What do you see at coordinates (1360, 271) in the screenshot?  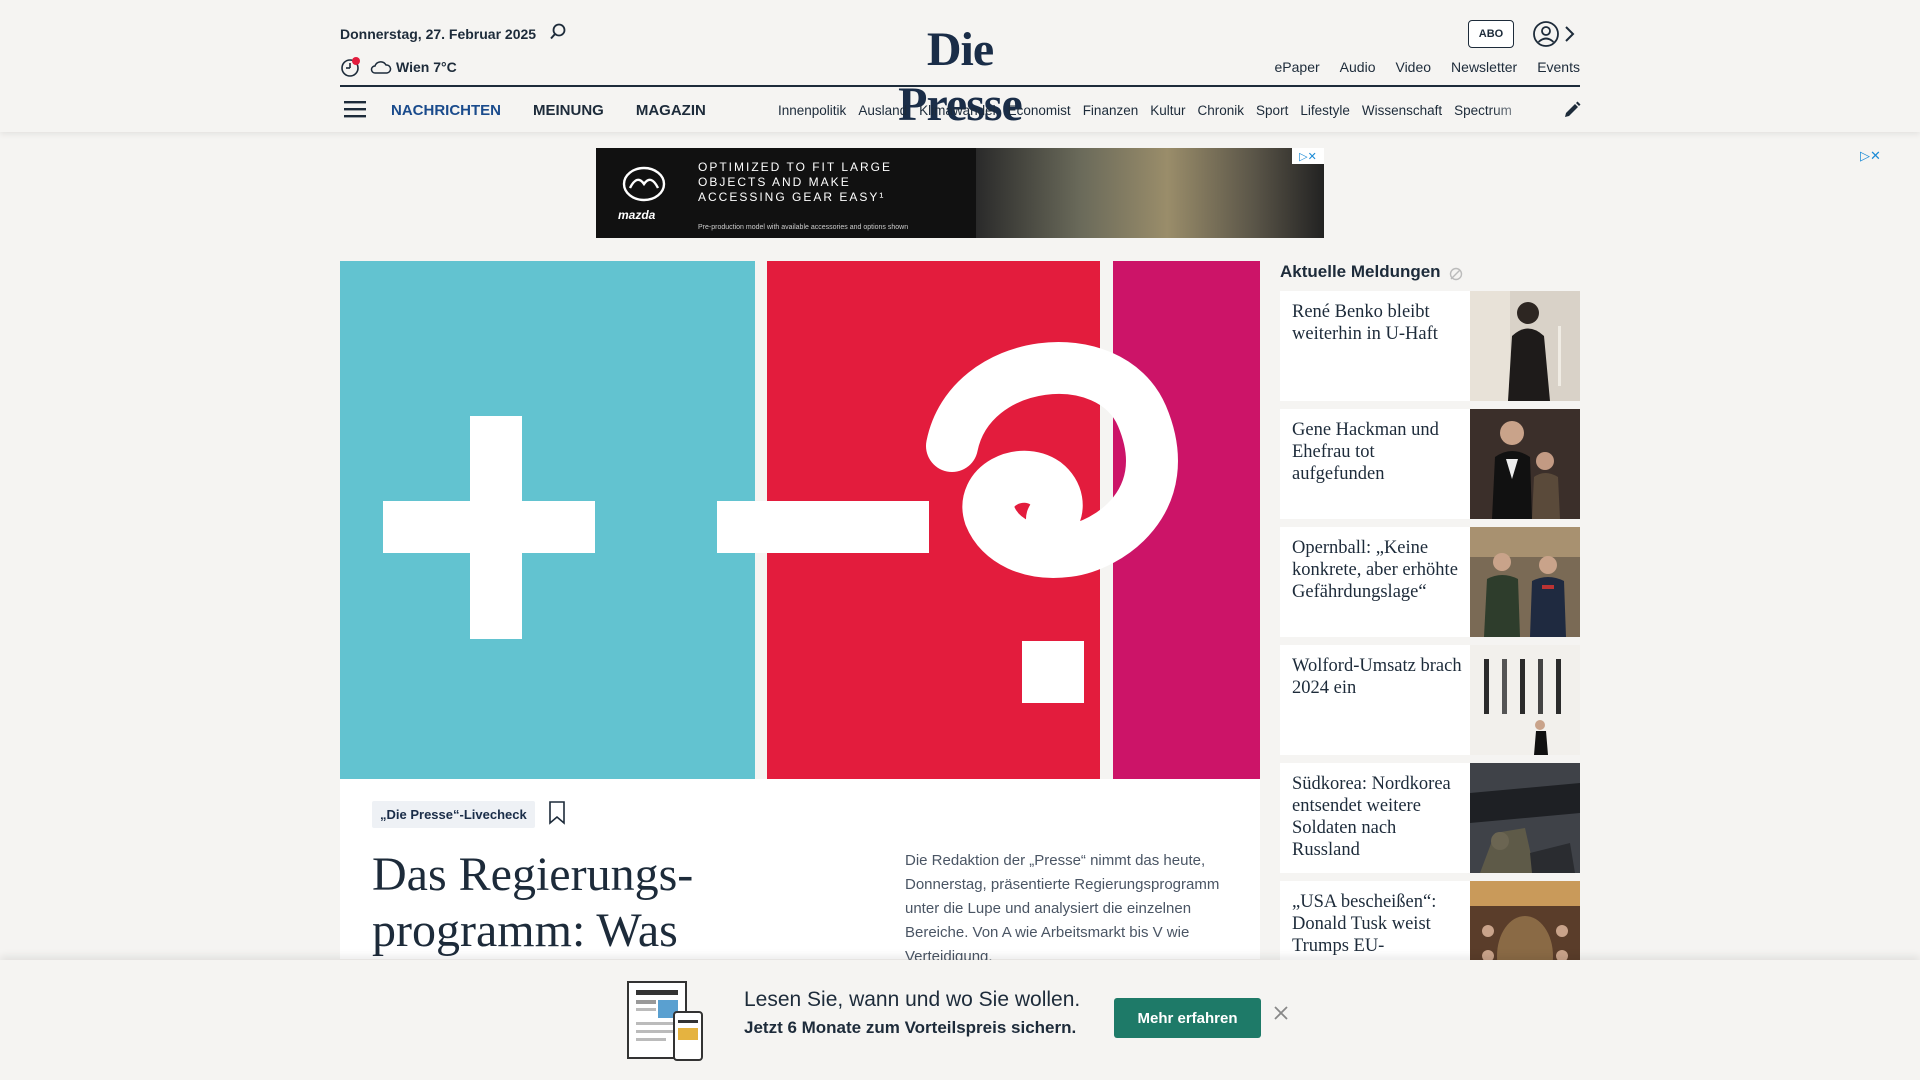 I see `sidebar-title: Aktuelle Meldungen` at bounding box center [1360, 271].